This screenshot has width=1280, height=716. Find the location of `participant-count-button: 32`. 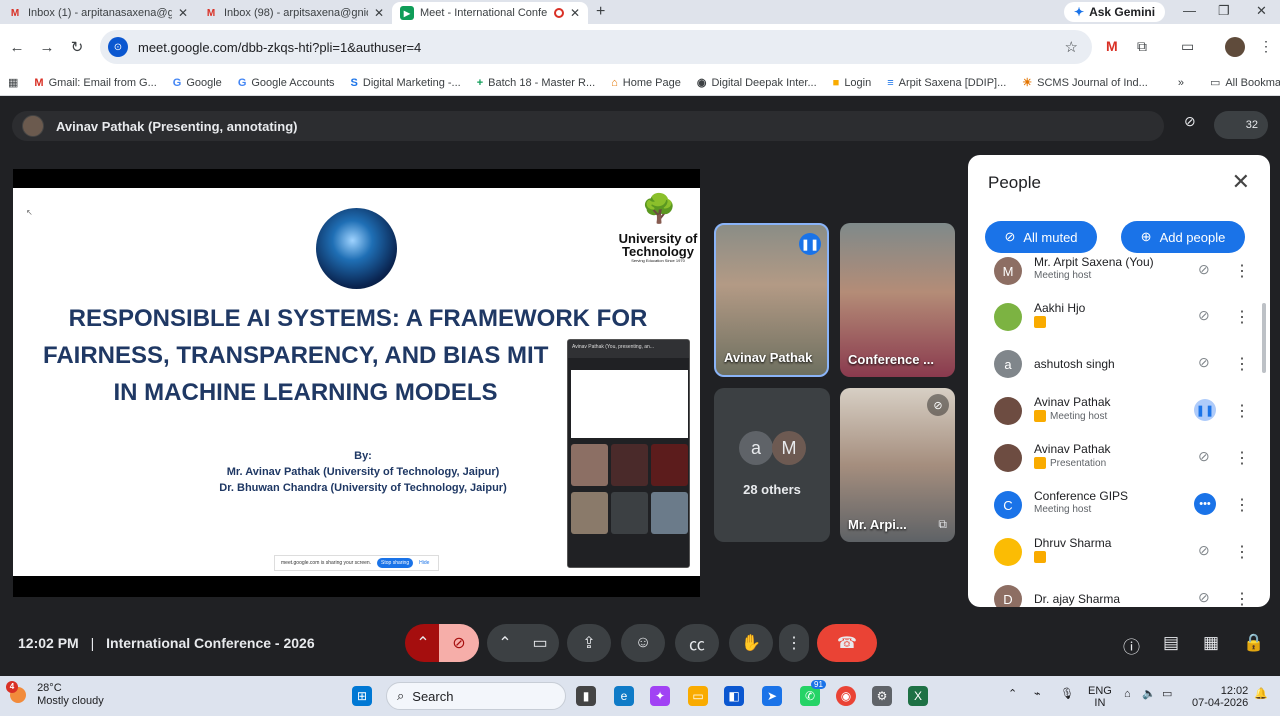

participant-count-button: 32 is located at coordinates (1241, 125).